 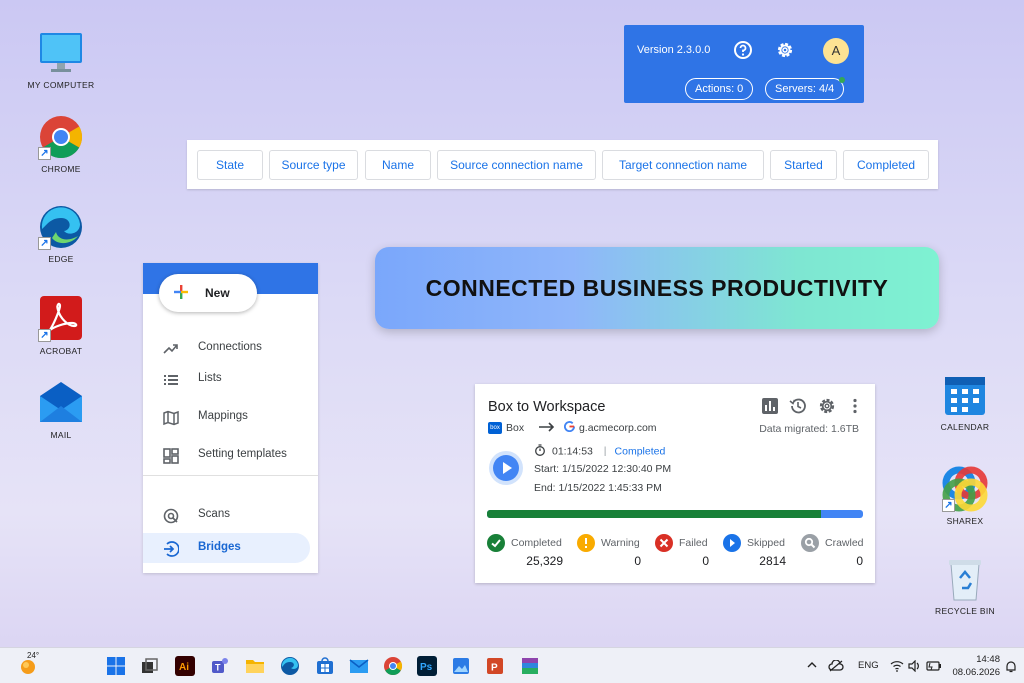 What do you see at coordinates (116, 666) in the screenshot?
I see `start-icon` at bounding box center [116, 666].